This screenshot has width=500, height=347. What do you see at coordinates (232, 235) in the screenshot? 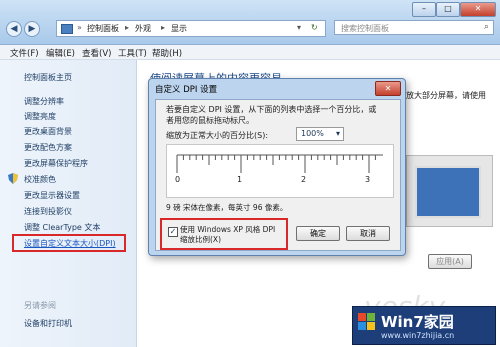
I see `xp-style-checkbox-label: 使用 Windows XP 风格 DPI 缩放比例(X)` at bounding box center [232, 235].